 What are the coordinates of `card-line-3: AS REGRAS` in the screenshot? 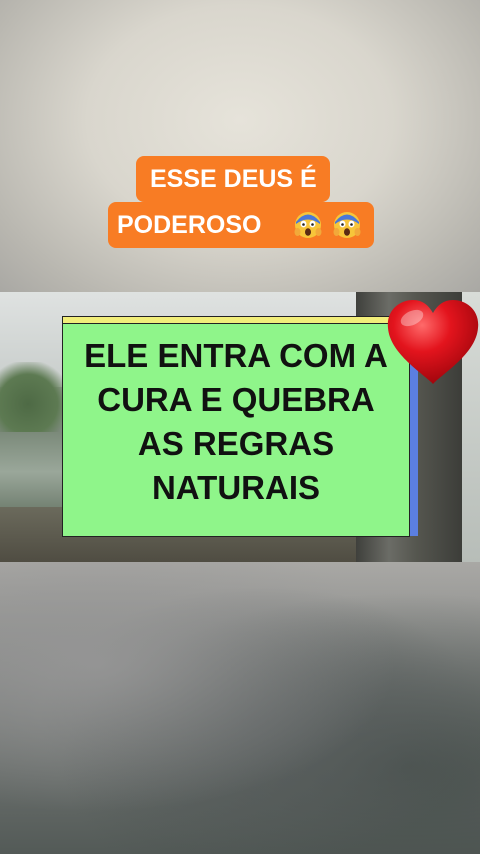 It's located at (236, 443).